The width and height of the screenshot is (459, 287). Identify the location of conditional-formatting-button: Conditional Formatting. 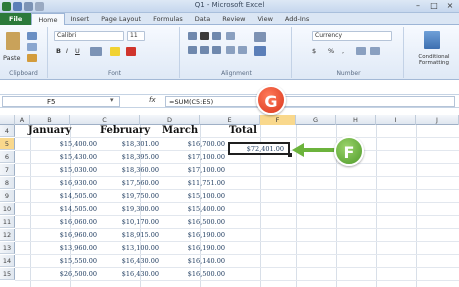
(434, 60).